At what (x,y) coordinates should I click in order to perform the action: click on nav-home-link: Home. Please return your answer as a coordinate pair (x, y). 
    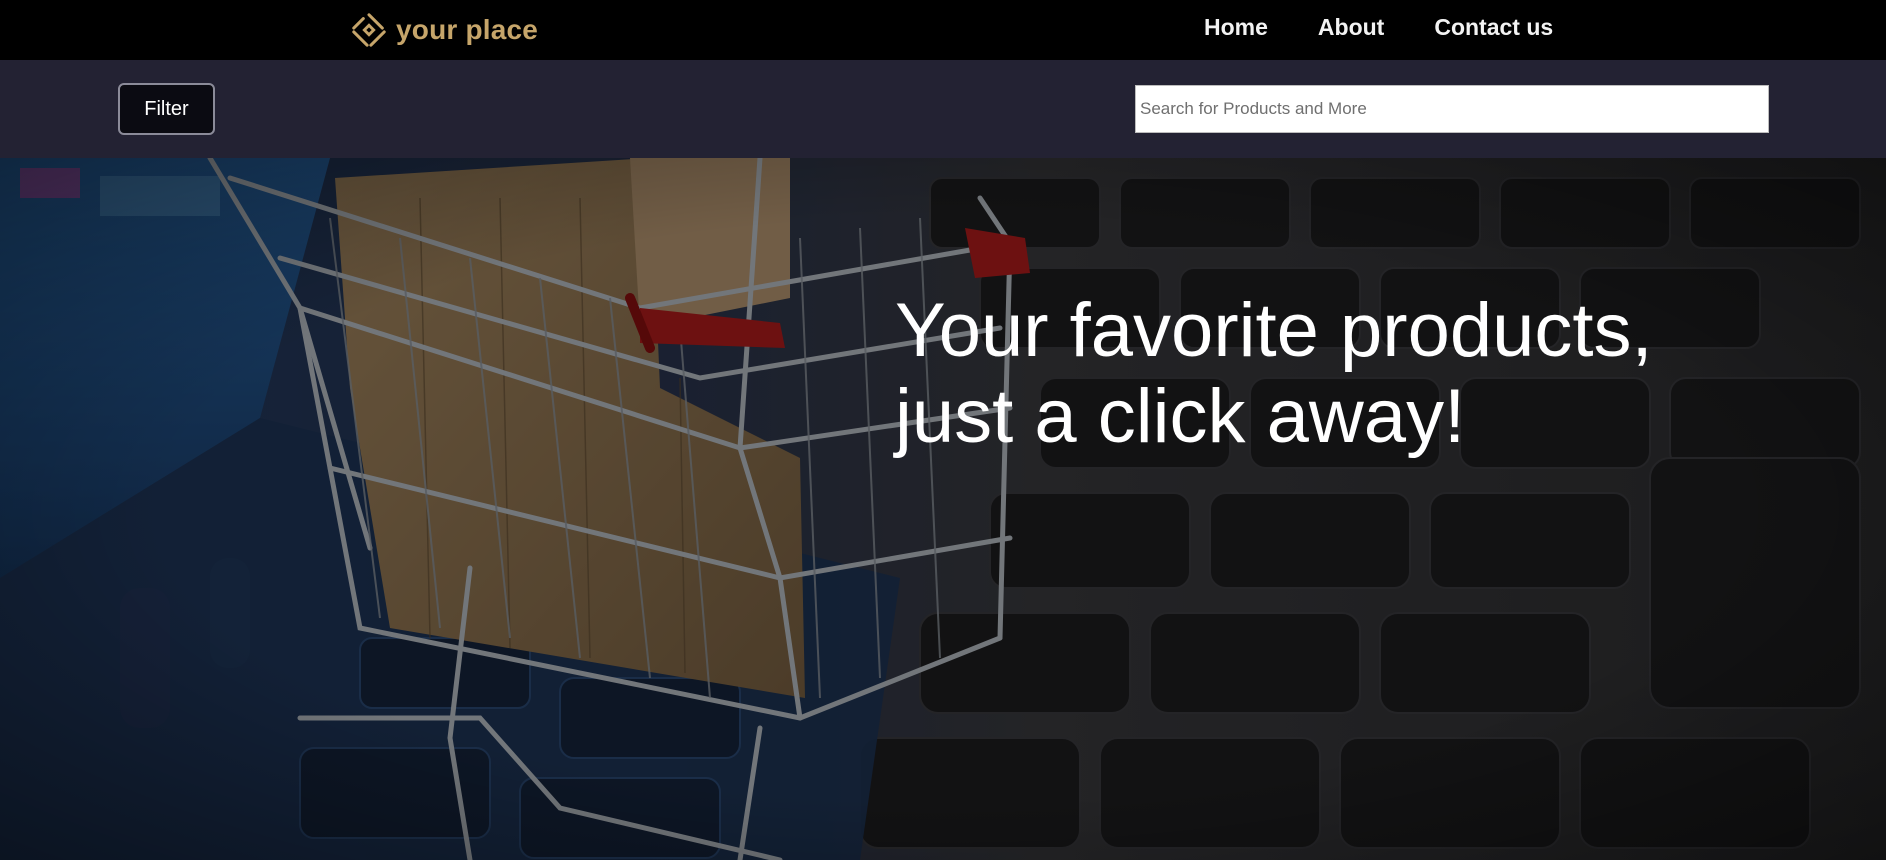
    Looking at the image, I should click on (1236, 27).